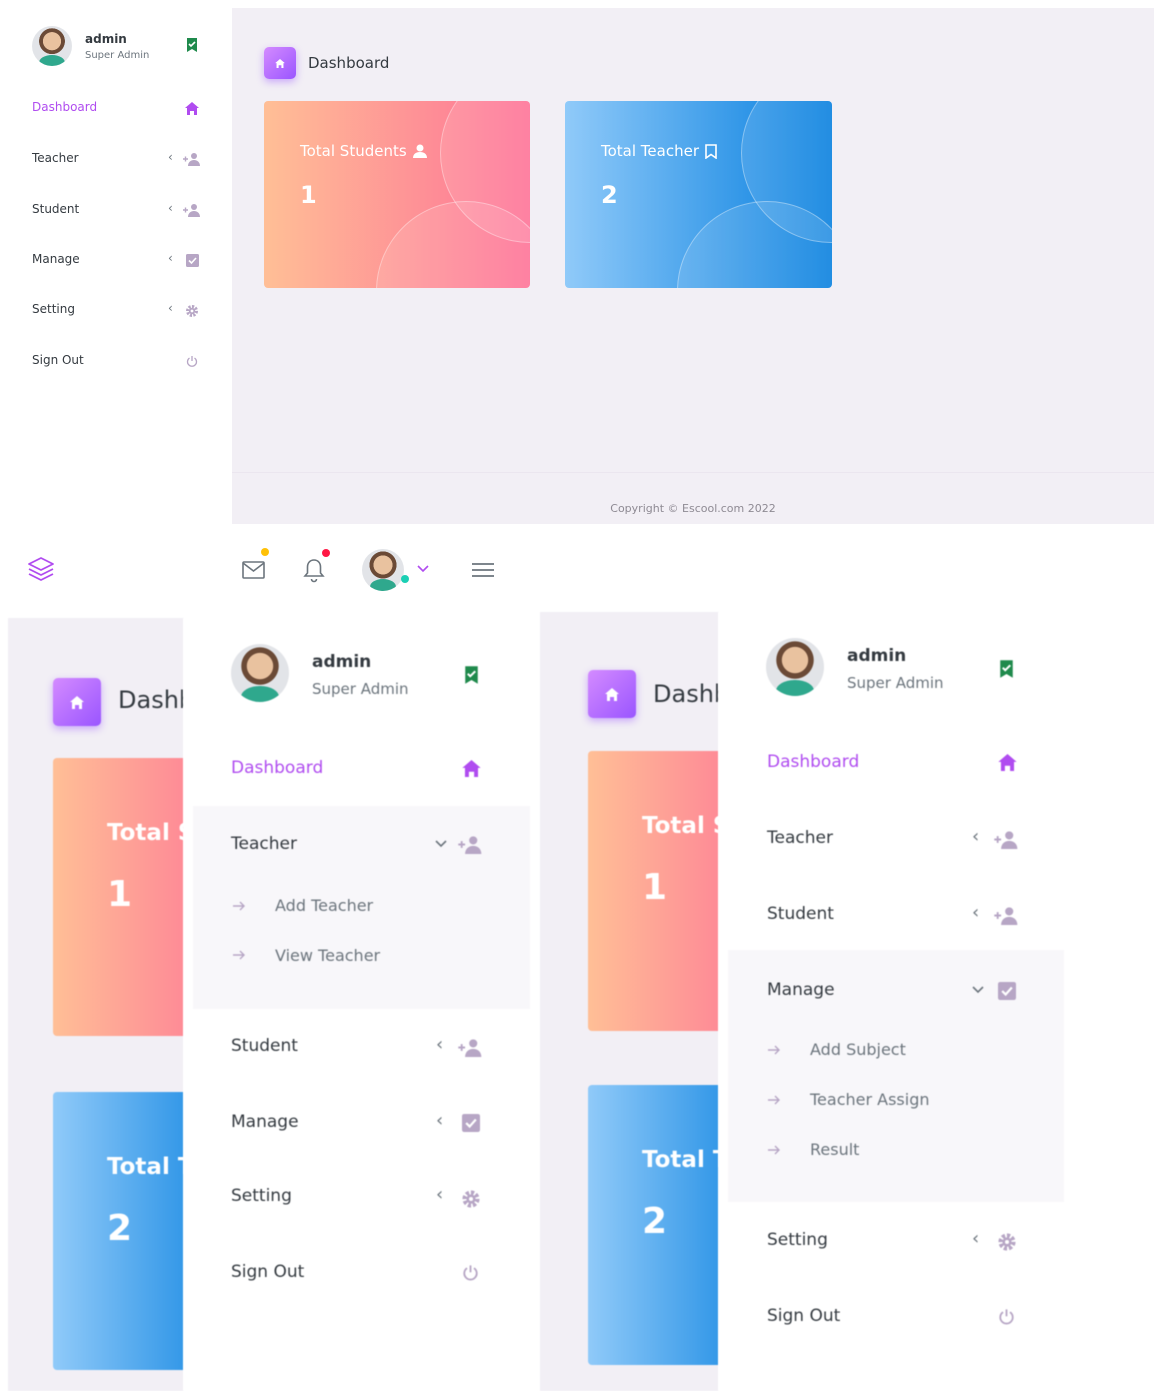 This screenshot has height=1391, width=1154. Describe the element at coordinates (326, 553) in the screenshot. I see `bell-badge` at that location.